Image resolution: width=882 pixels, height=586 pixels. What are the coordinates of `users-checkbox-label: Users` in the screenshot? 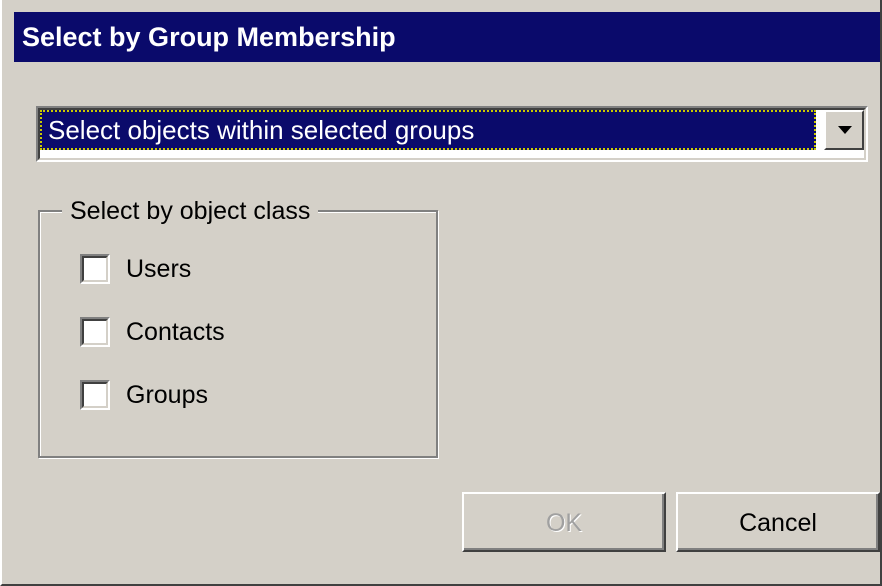 It's located at (158, 269).